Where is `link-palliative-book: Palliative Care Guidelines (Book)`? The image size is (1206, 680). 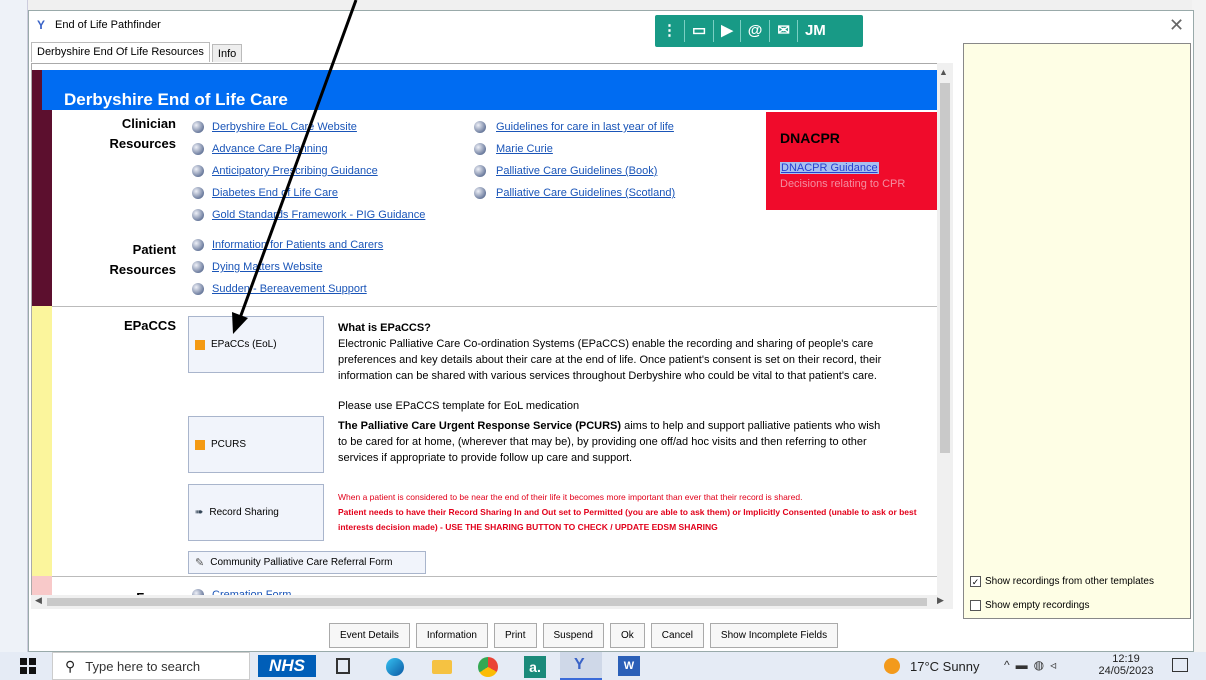
link-palliative-book: Palliative Care Guidelines (Book) is located at coordinates (576, 171).